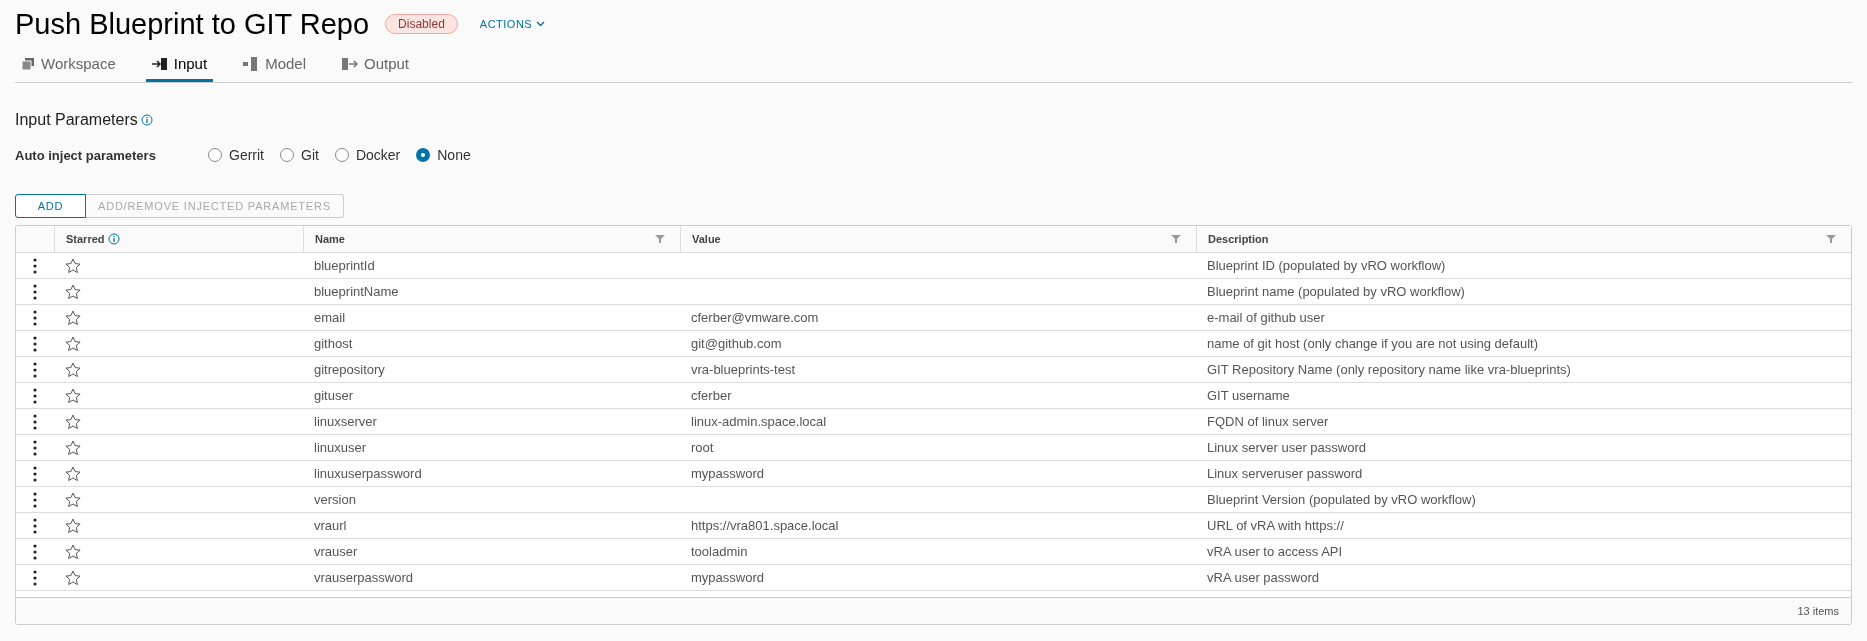 The image size is (1867, 641). I want to click on section-title: Input Parameters, so click(76, 120).